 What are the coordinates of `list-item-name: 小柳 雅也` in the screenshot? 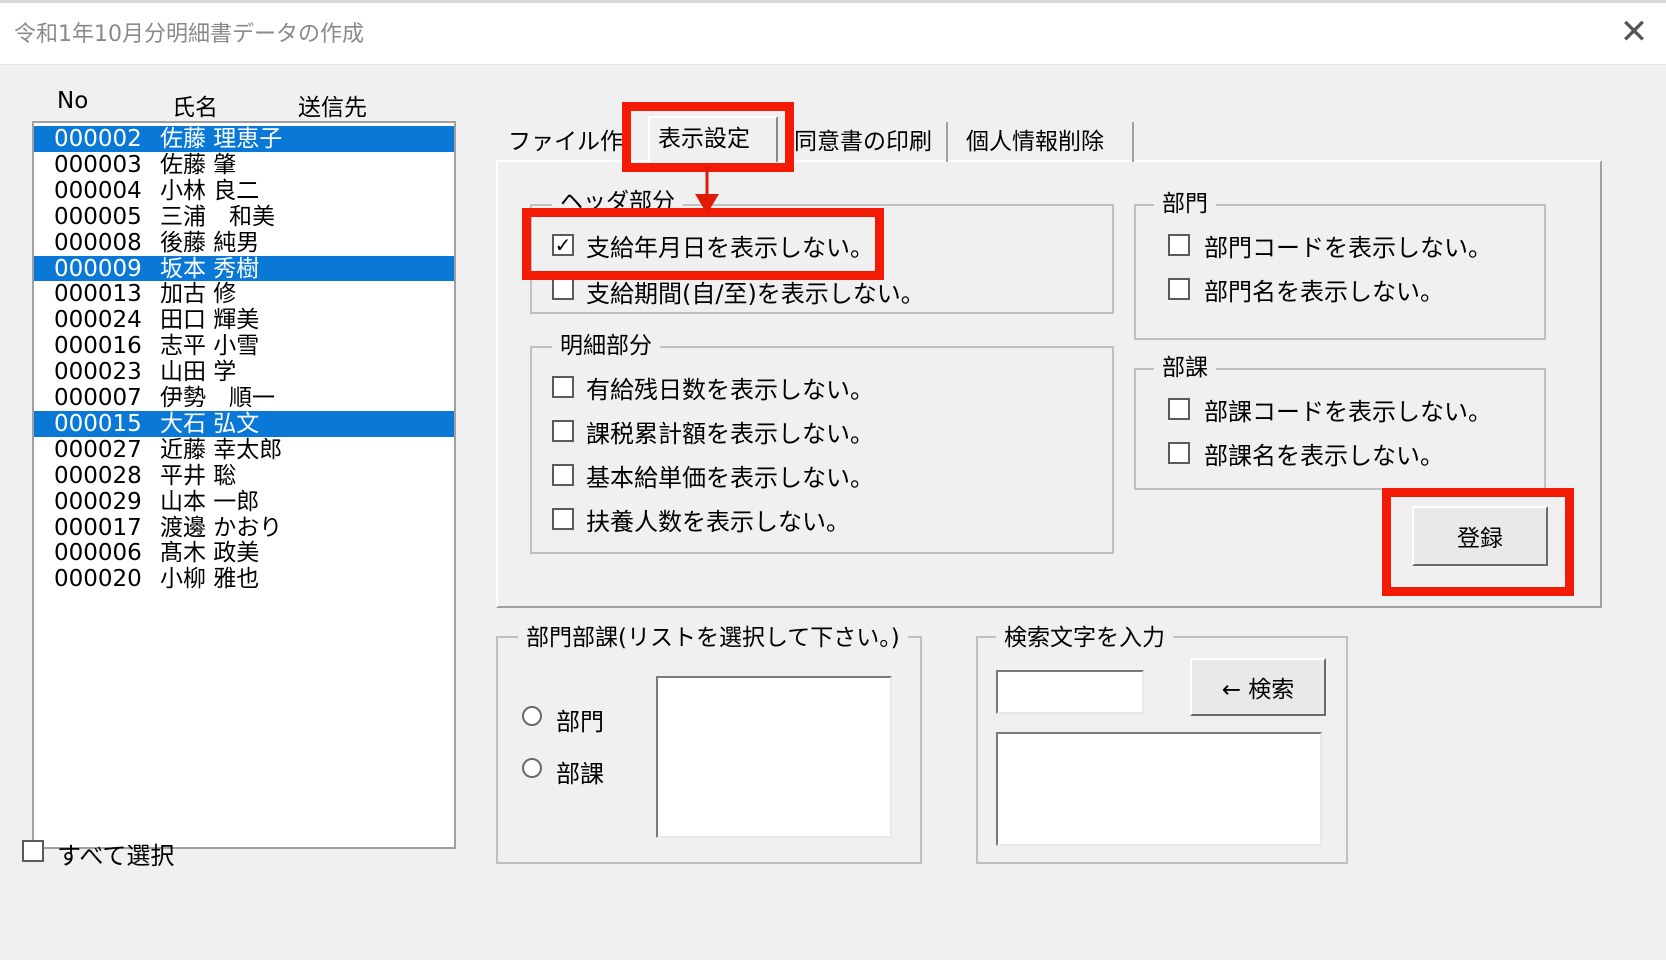 It's located at (210, 579).